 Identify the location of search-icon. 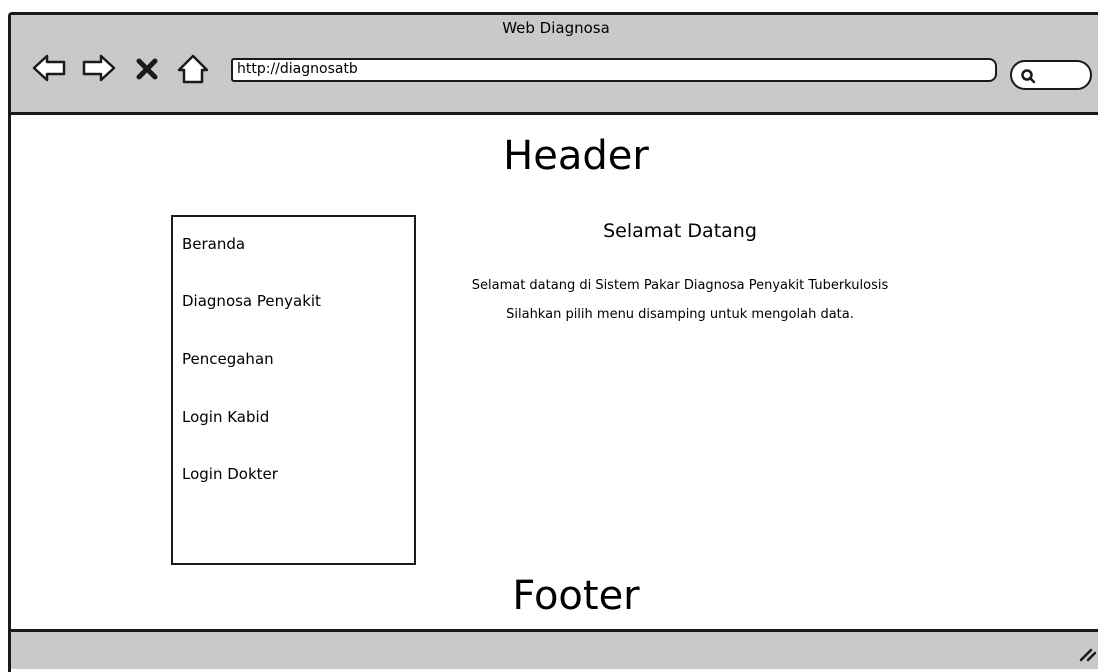
(1028, 76).